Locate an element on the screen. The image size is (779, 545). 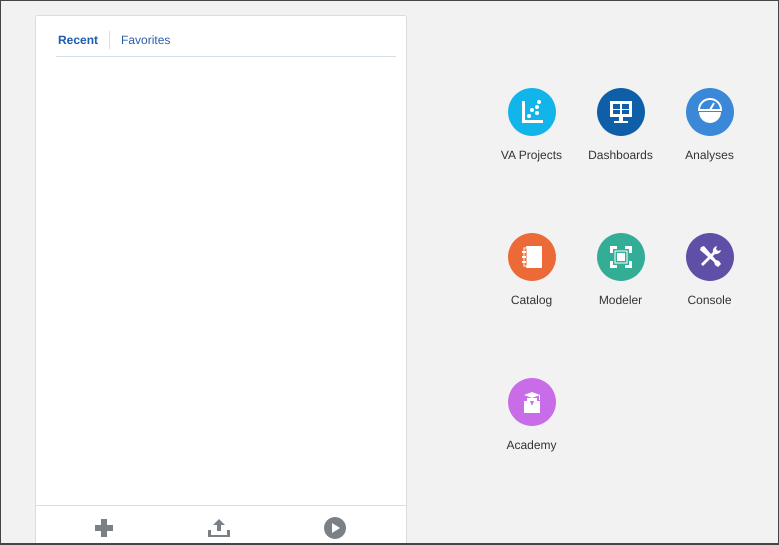
tab: Favorites is located at coordinates (145, 40).